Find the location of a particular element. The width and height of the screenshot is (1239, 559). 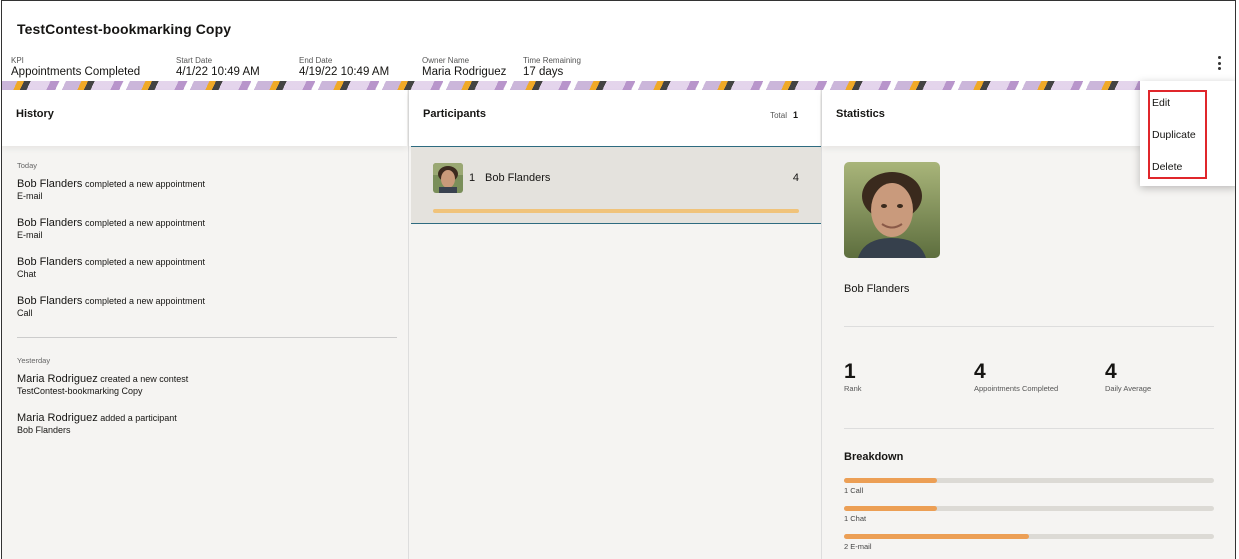

page-title: TestContest-bookmarking Copy is located at coordinates (124, 29).